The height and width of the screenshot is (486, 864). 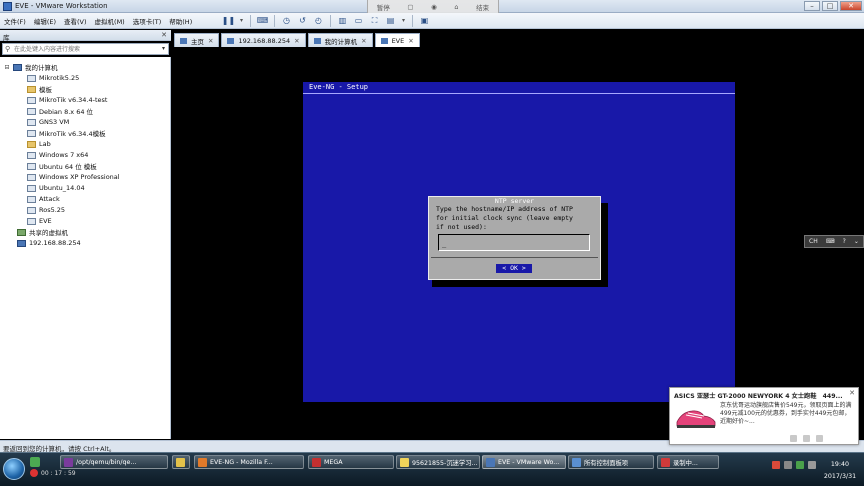 I want to click on tree-item: Ubuntu 64 位 模板, so click(x=62, y=166).